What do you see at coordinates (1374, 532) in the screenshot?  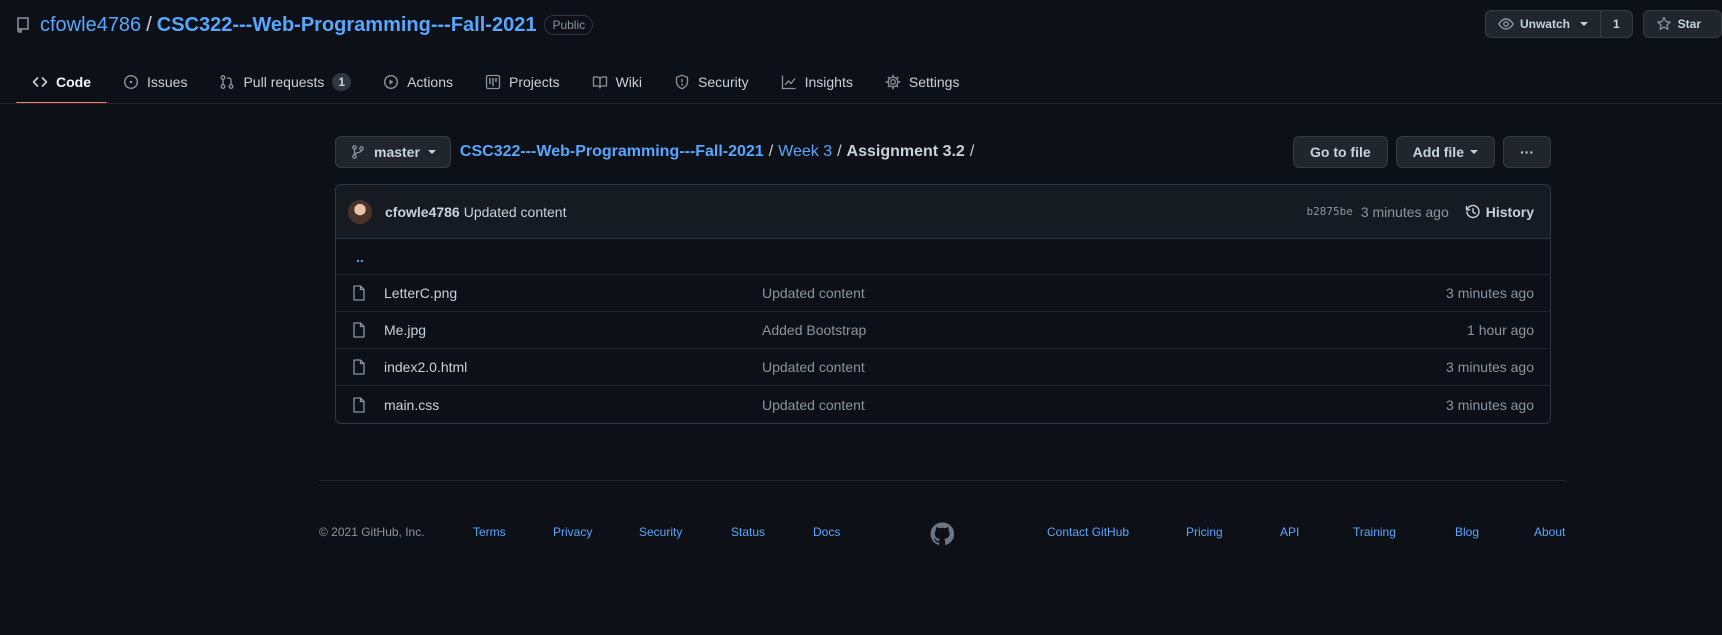 I see `footer-link-training: Training` at bounding box center [1374, 532].